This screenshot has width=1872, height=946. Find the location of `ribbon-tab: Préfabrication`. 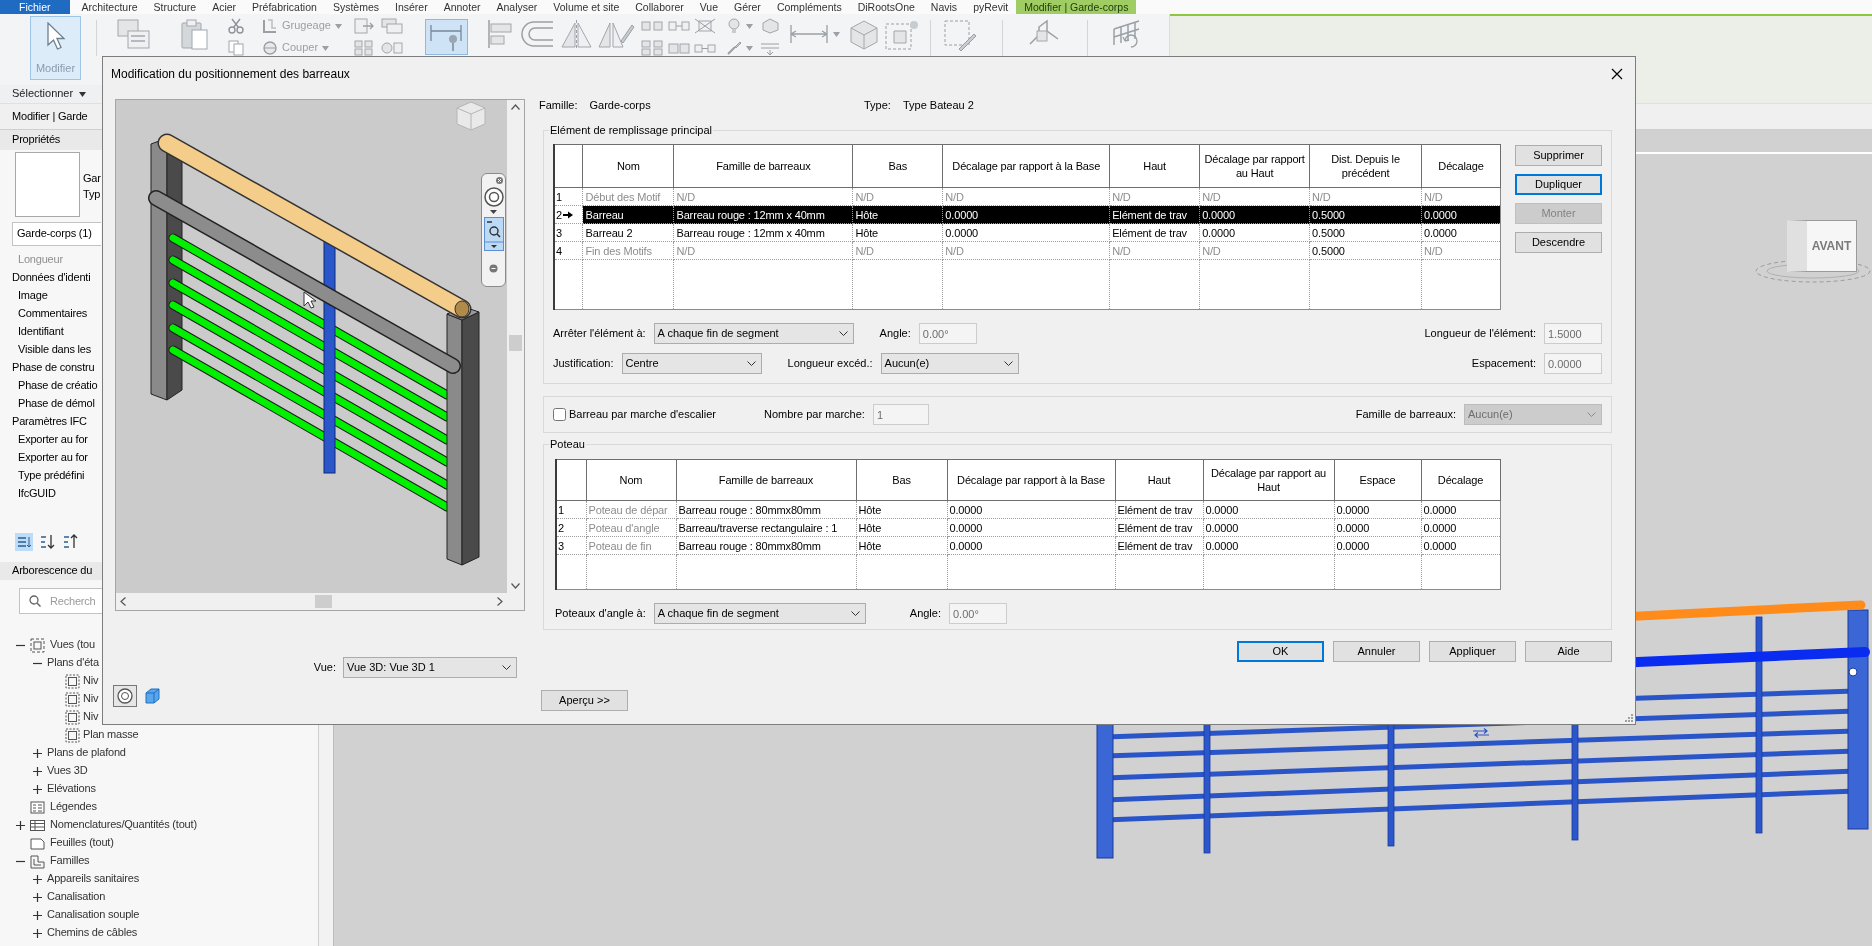

ribbon-tab: Préfabrication is located at coordinates (284, 7).